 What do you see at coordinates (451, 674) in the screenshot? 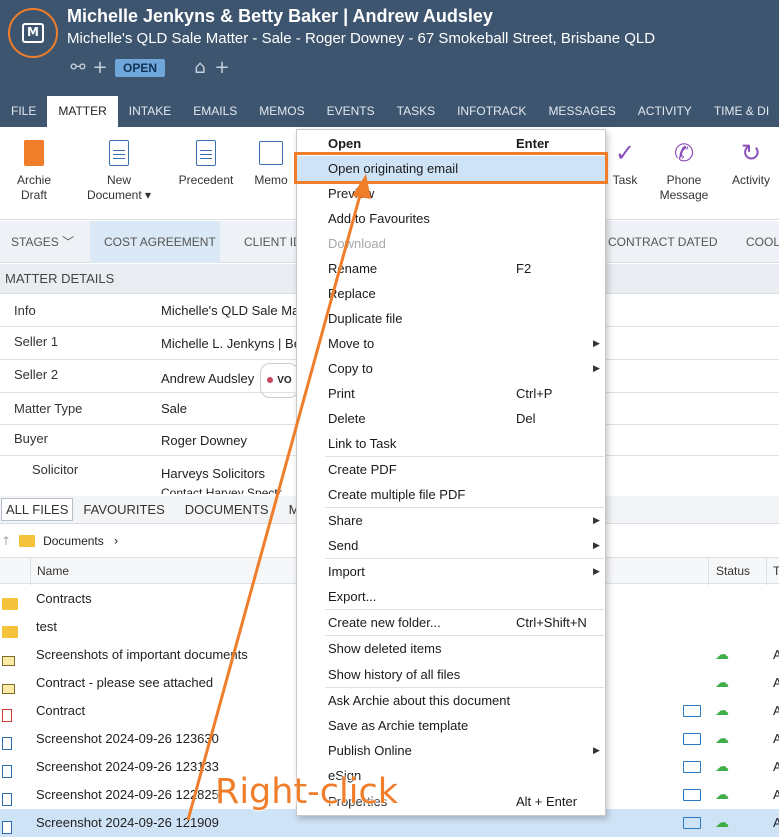
I see `menu-item-show-history: Show history of all files` at bounding box center [451, 674].